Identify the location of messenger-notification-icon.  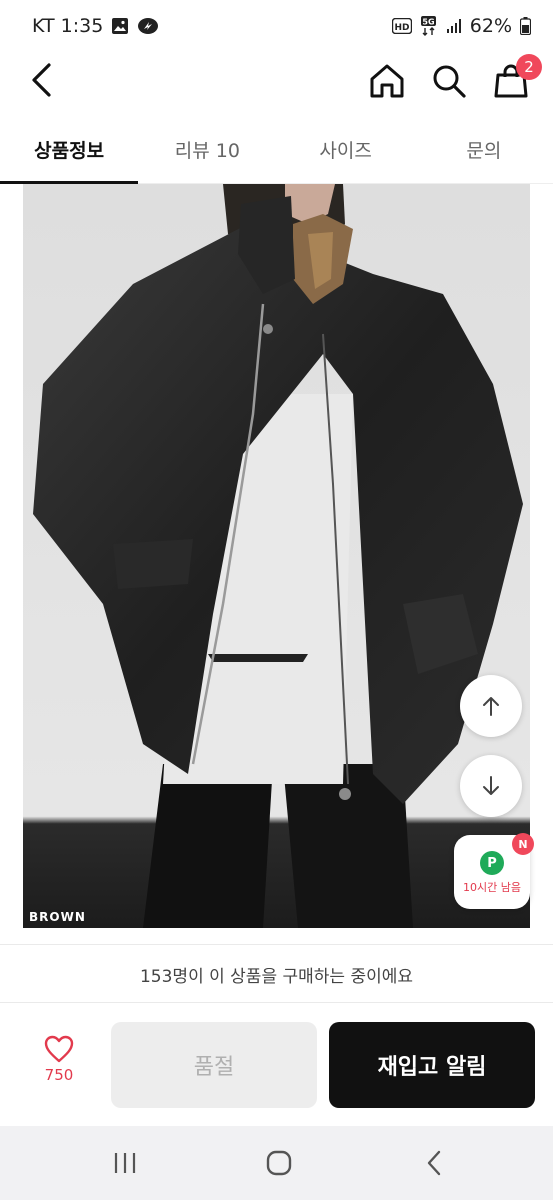
(148, 26).